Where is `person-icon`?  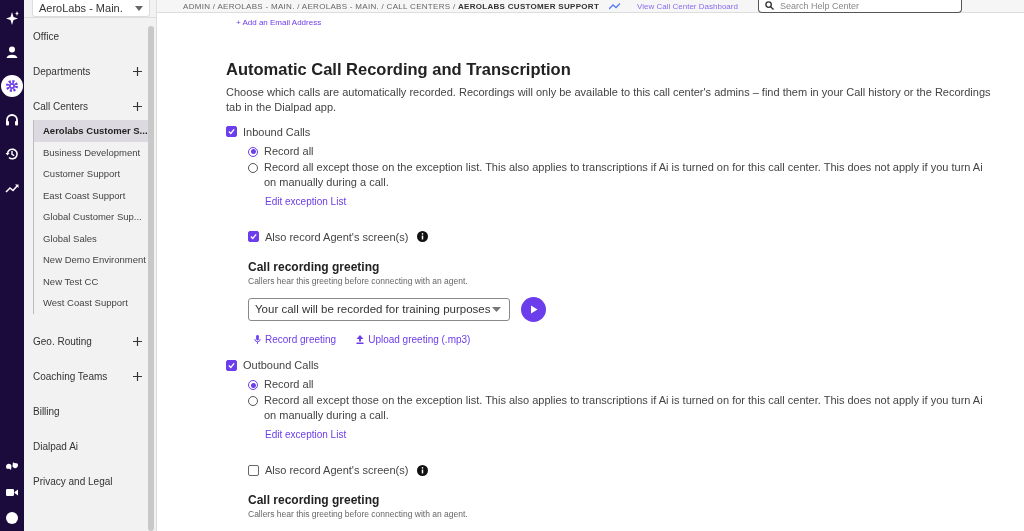 person-icon is located at coordinates (12, 52).